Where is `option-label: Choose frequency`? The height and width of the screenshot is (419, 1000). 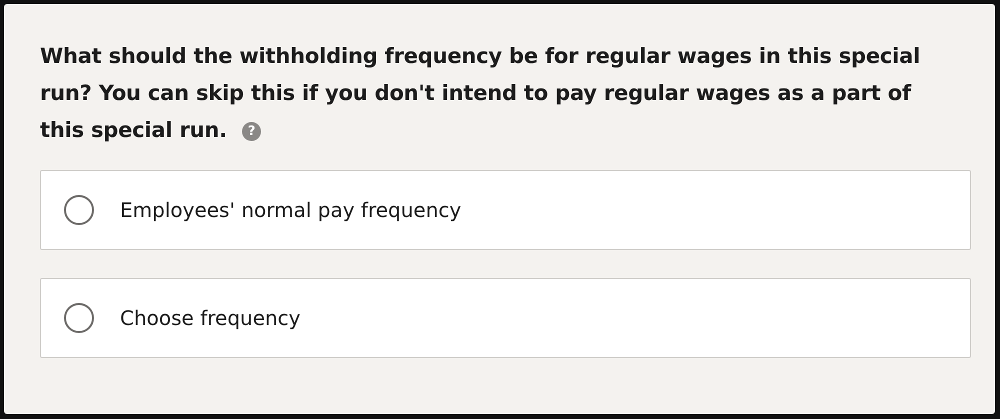
option-label: Choose frequency is located at coordinates (210, 318).